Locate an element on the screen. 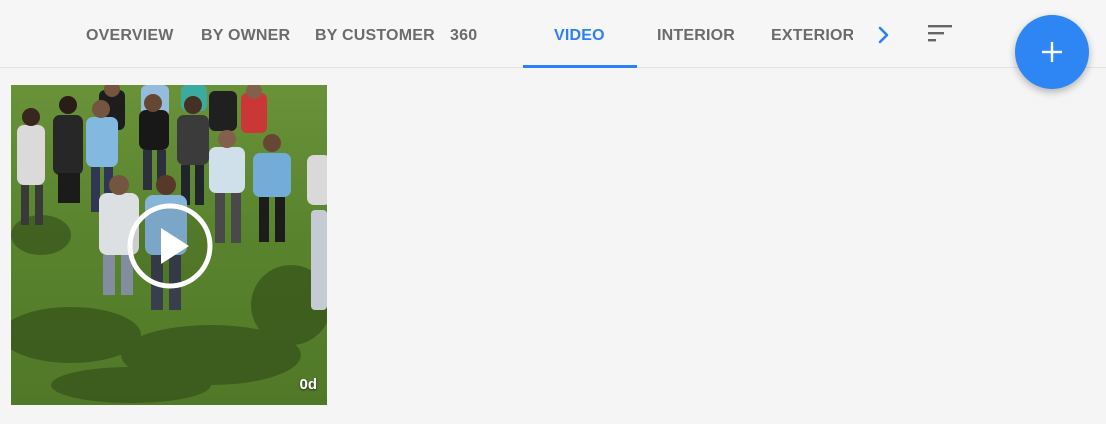 Image resolution: width=1106 pixels, height=424 pixels. chevron-right-icon is located at coordinates (884, 35).